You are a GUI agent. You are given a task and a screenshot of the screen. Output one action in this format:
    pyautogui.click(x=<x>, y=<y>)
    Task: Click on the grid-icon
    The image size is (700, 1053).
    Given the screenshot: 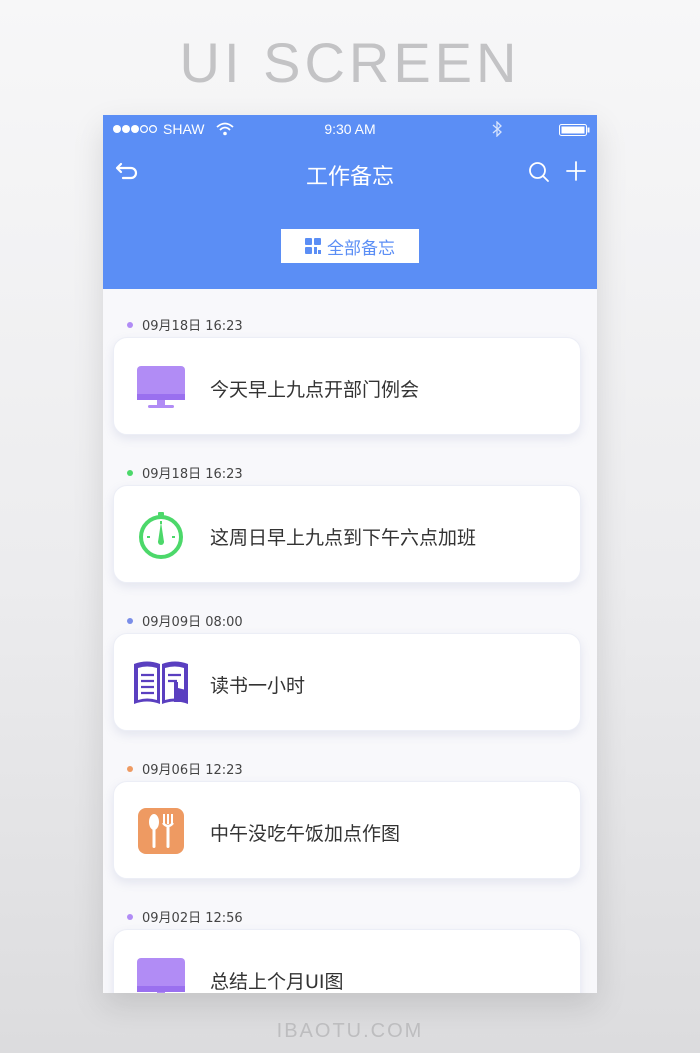 What is the action you would take?
    pyautogui.click(x=313, y=246)
    